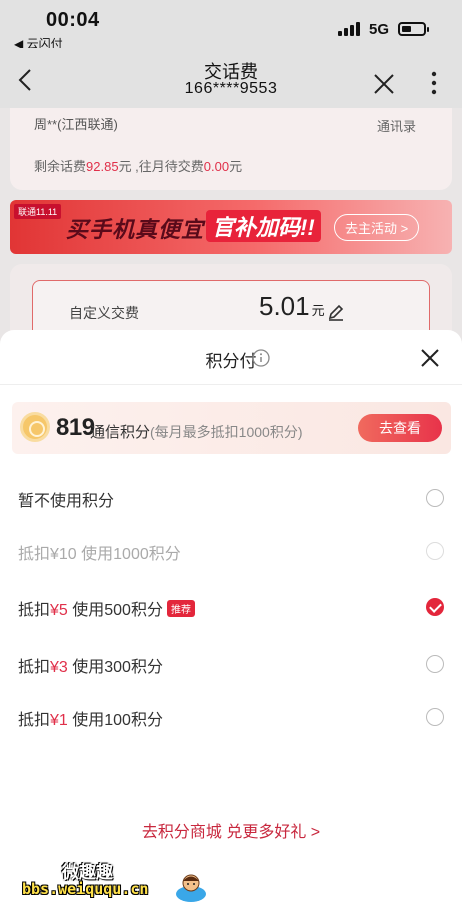 This screenshot has width=462, height=920. I want to click on points-value: 819, so click(75, 427).